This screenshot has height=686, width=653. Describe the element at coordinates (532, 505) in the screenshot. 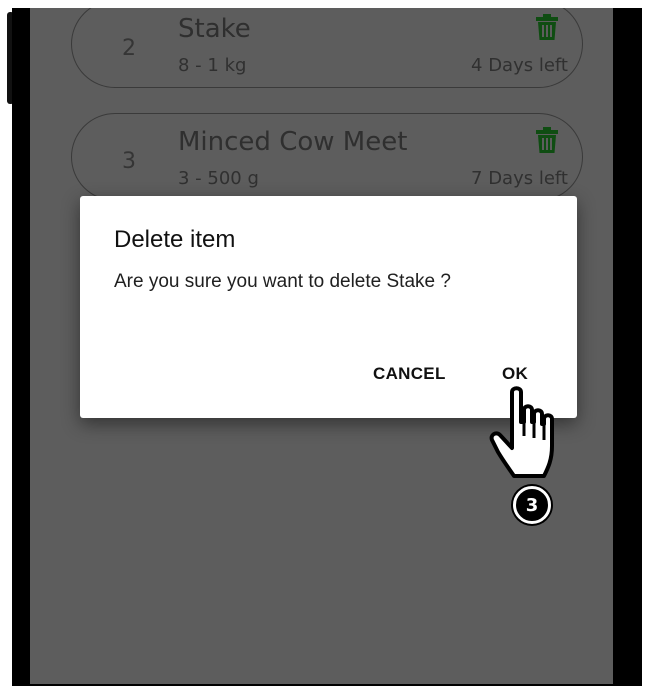

I see `step-number-badge: 3` at that location.